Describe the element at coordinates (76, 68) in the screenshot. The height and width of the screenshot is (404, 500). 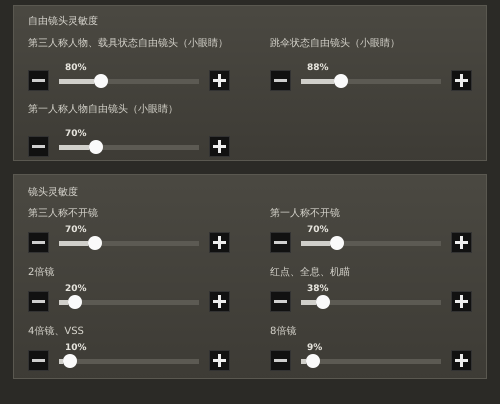
I see `slider-value: 80%` at that location.